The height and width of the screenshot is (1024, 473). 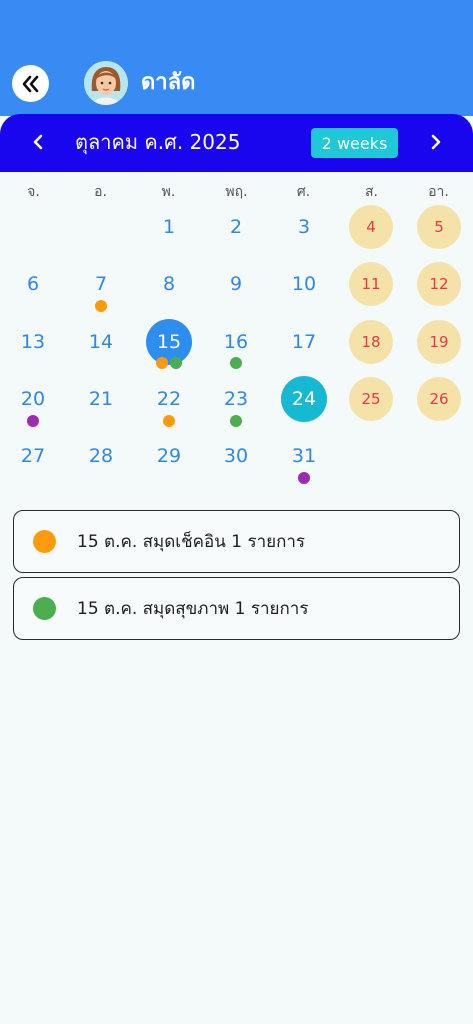 I want to click on calendar-day-weekend: 18, so click(x=371, y=342).